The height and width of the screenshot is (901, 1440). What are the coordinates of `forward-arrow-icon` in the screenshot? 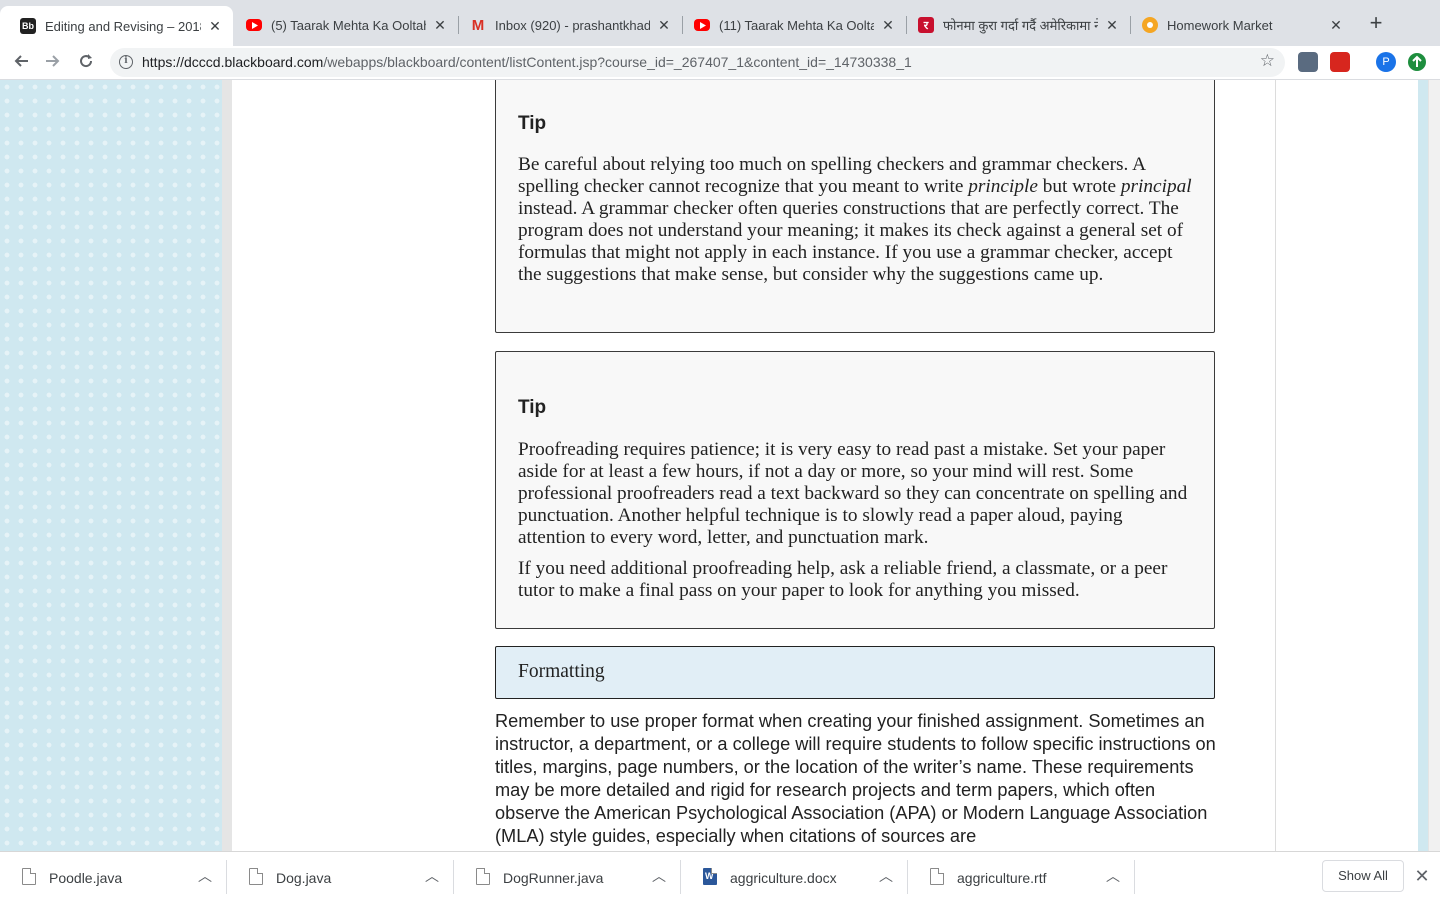 It's located at (53, 61).